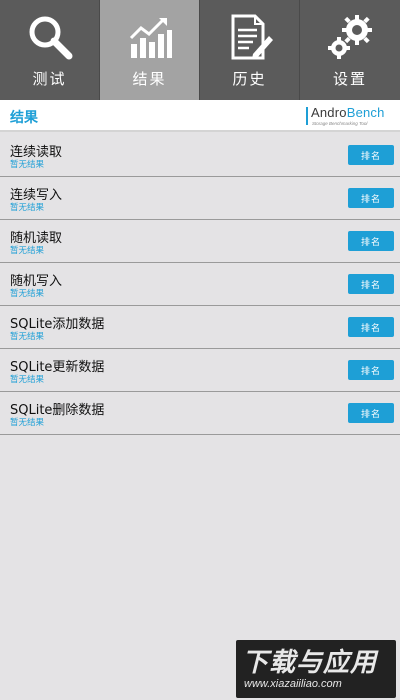  What do you see at coordinates (200, 413) in the screenshot?
I see `list-item: SQLite删除数据 暂无结果 排名` at bounding box center [200, 413].